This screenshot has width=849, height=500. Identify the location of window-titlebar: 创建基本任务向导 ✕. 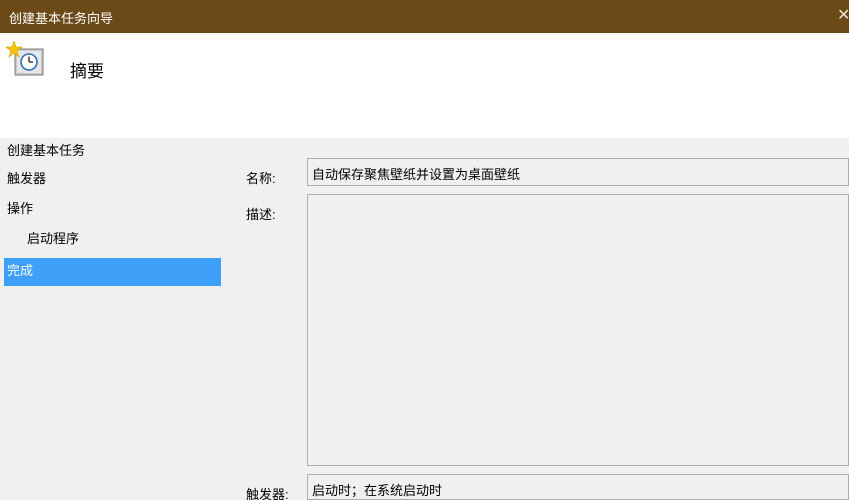
(424, 16).